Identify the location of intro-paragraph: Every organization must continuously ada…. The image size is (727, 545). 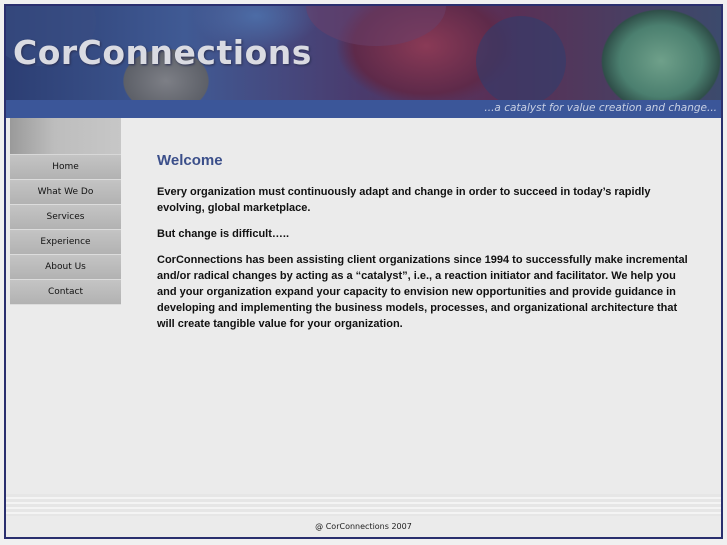
(404, 200).